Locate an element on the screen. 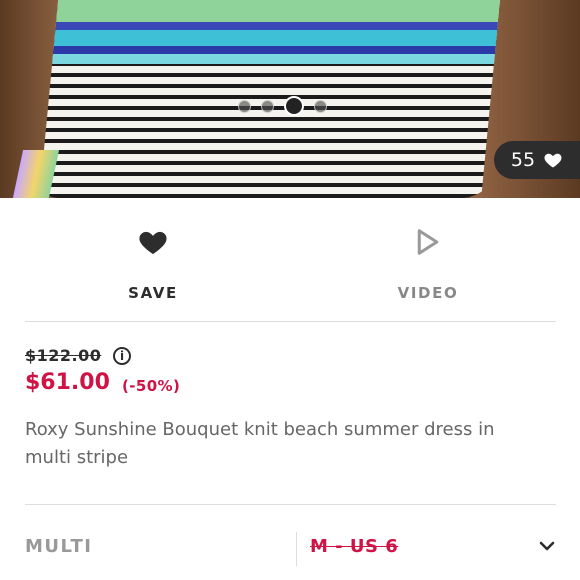 The height and width of the screenshot is (580, 580). save-button: SAVE is located at coordinates (153, 263).